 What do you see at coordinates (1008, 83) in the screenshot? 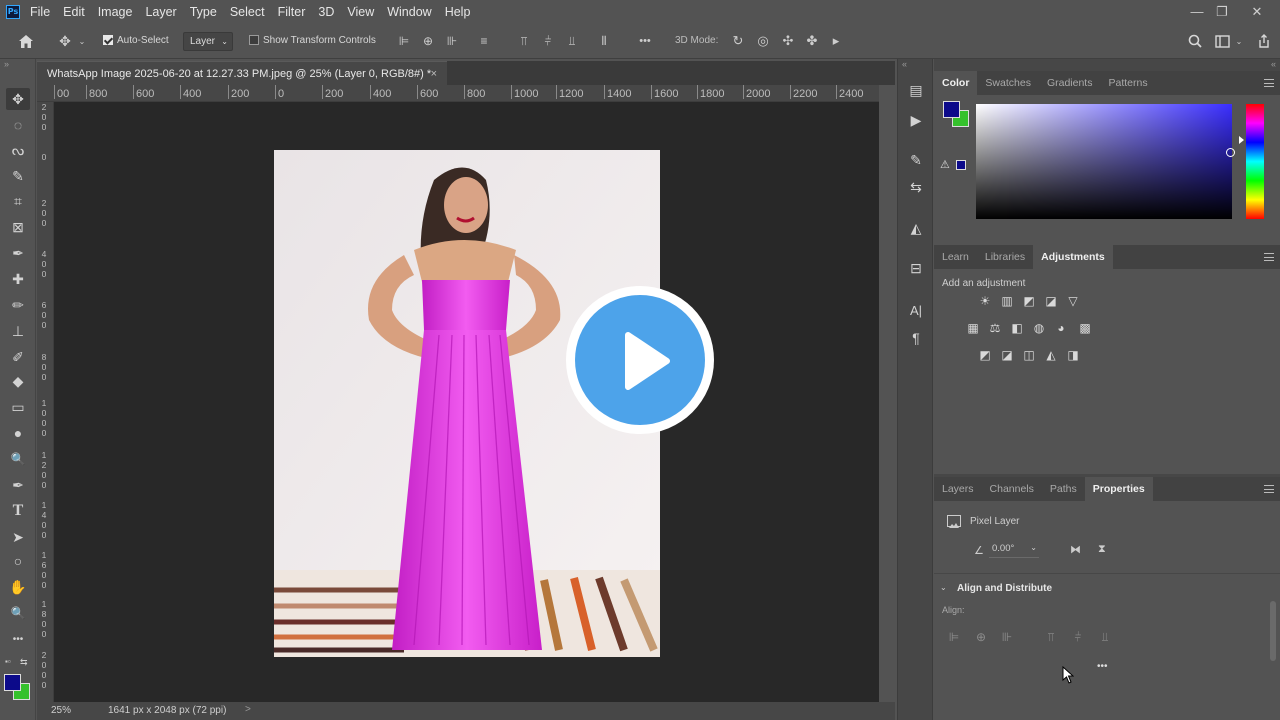
I see `tab-swatches: Swatches` at bounding box center [1008, 83].